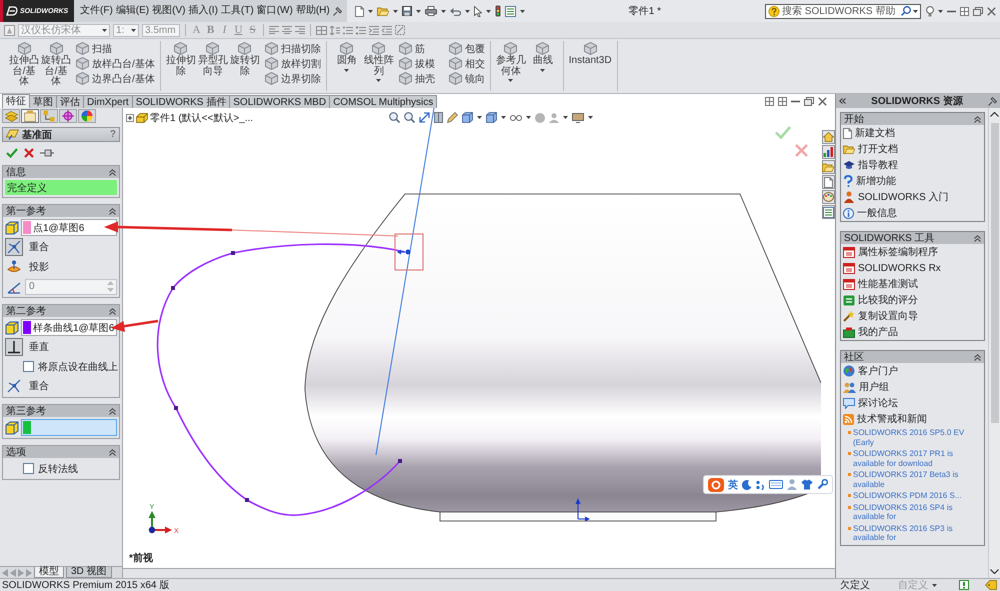  Describe the element at coordinates (516, 117) in the screenshot. I see `glasses-icon` at that location.